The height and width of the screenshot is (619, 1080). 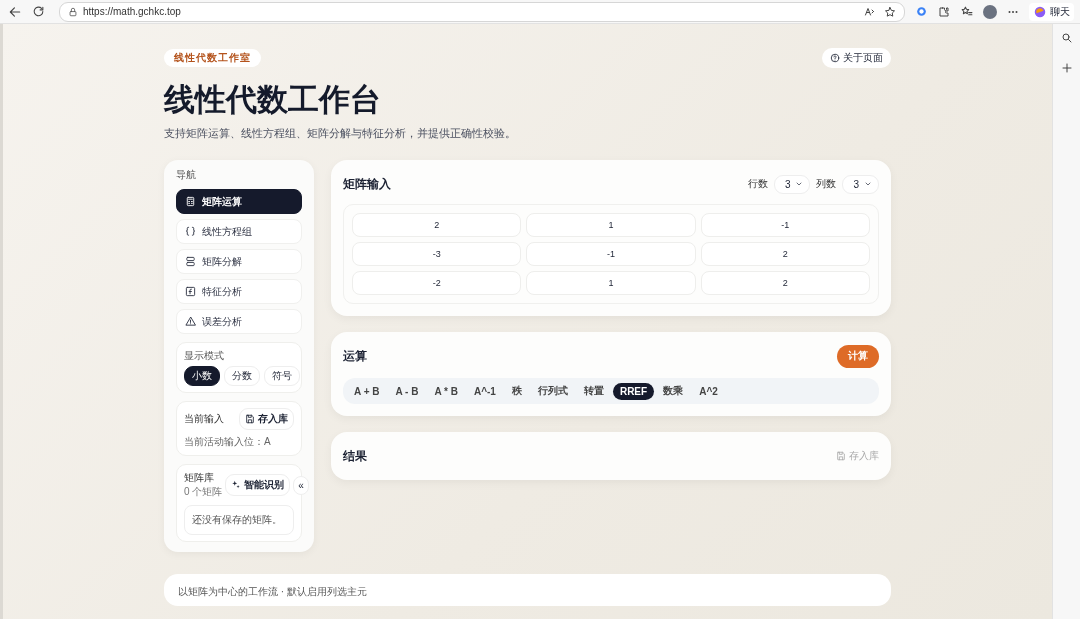 What do you see at coordinates (272, 591) in the screenshot?
I see `footer-text: 以矩阵为中心的工作流 · 默认启用列选主元` at bounding box center [272, 591].